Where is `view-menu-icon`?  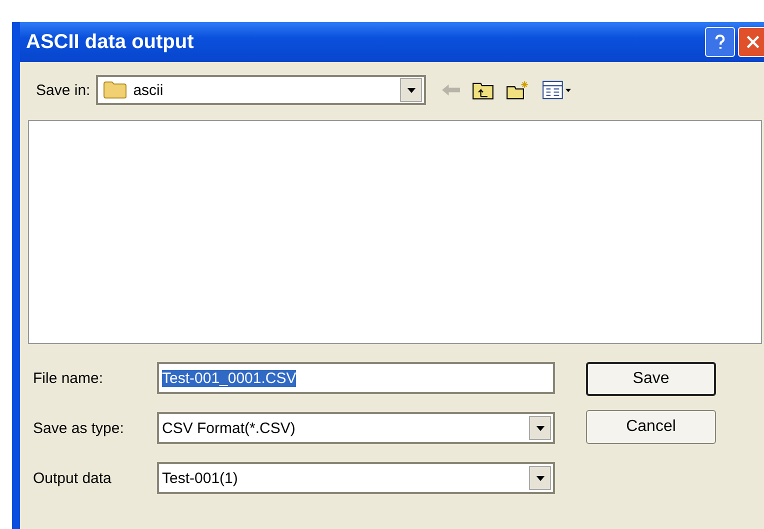
view-menu-icon is located at coordinates (557, 90).